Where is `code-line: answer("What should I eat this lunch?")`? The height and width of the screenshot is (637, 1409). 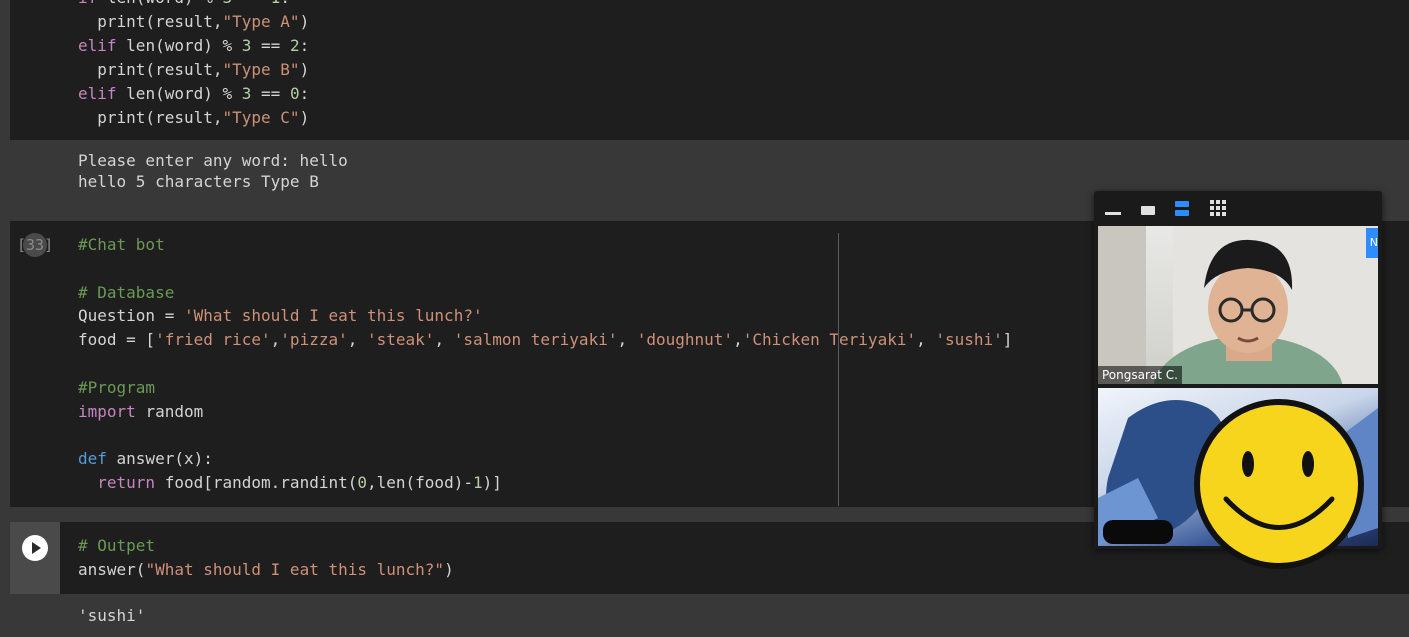 code-line: answer("What should I eat this lunch?") is located at coordinates (266, 569).